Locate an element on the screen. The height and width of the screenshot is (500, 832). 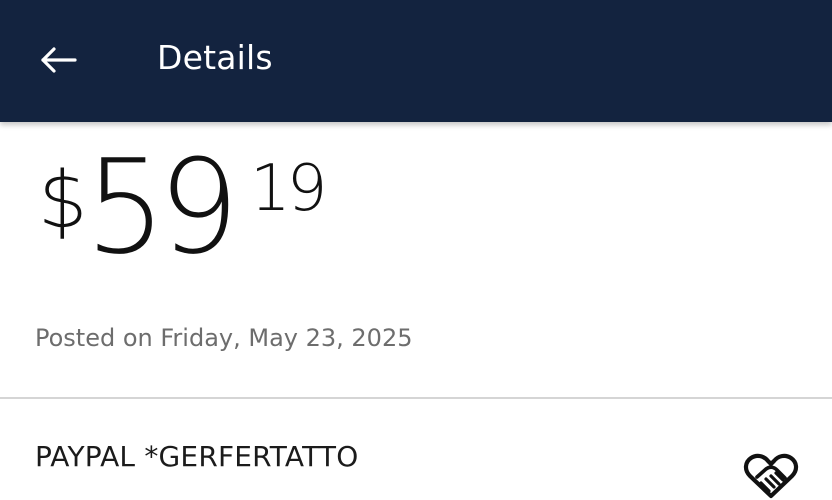
page-title: Details is located at coordinates (215, 57).